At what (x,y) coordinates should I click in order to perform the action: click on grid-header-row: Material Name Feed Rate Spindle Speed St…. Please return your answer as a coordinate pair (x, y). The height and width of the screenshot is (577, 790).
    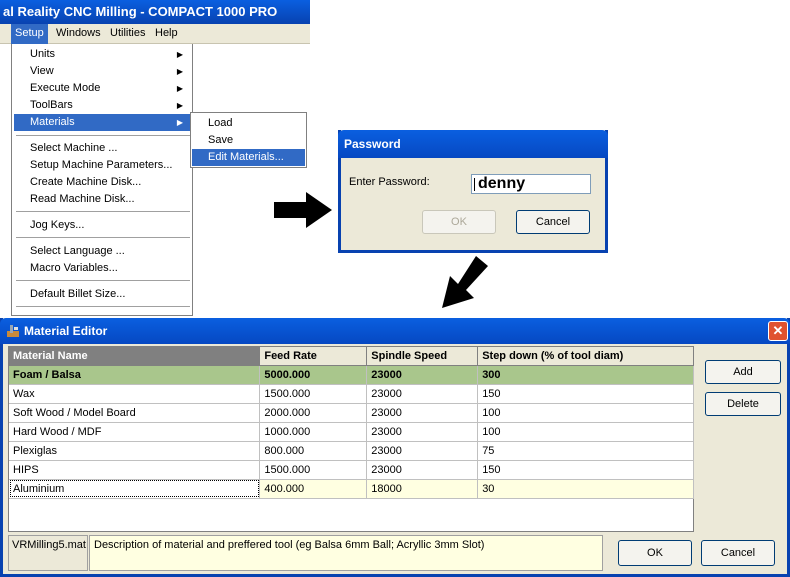
    Looking at the image, I should click on (351, 356).